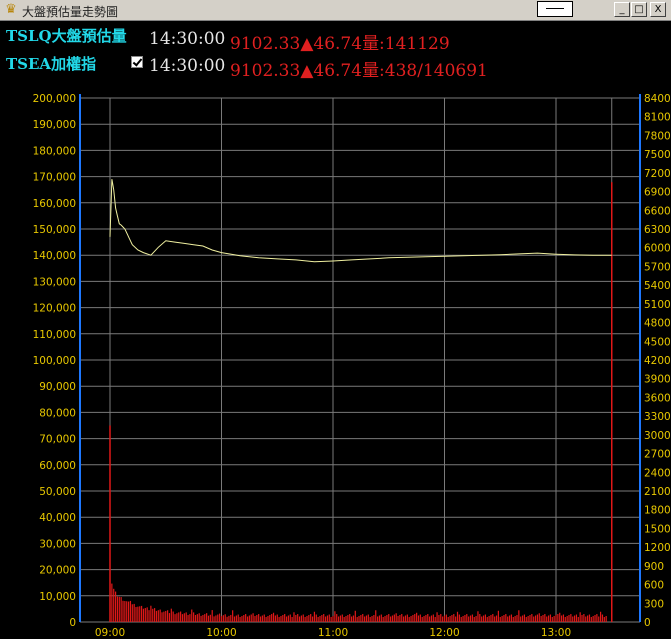 This screenshot has width=671, height=639. I want to click on left-tick-label: 30,000, so click(57, 544).